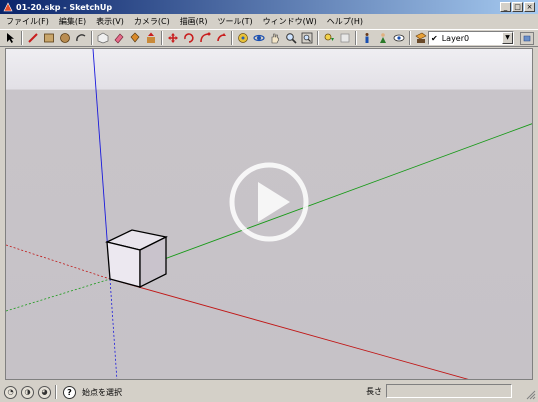 The image size is (538, 402). I want to click on position-camera-icon, so click(383, 38).